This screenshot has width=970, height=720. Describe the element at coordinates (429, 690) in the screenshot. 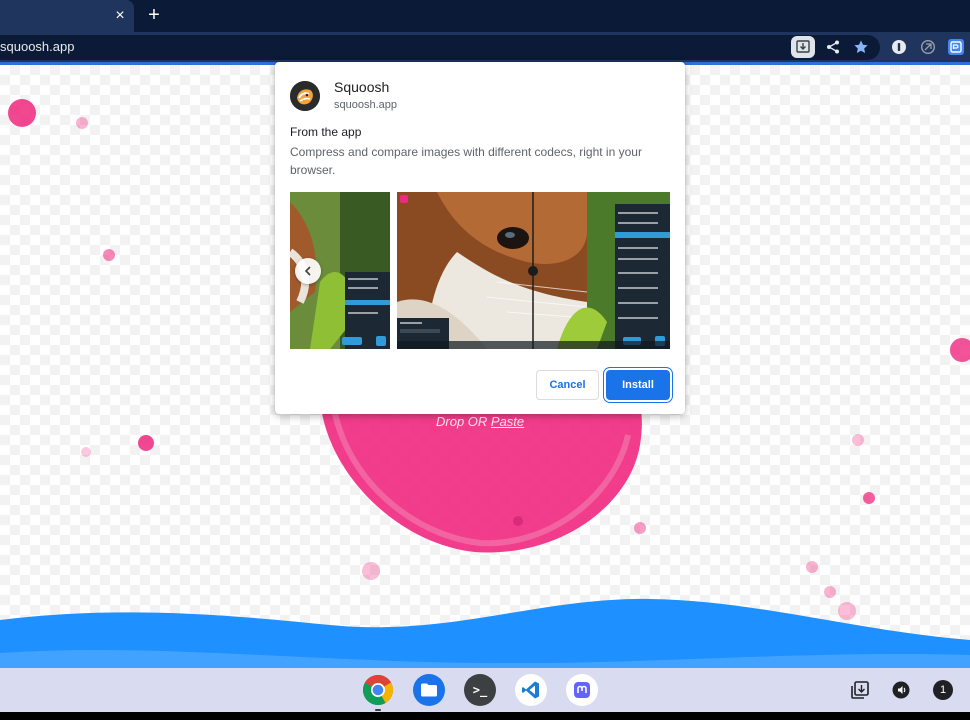

I see `files-icon` at that location.